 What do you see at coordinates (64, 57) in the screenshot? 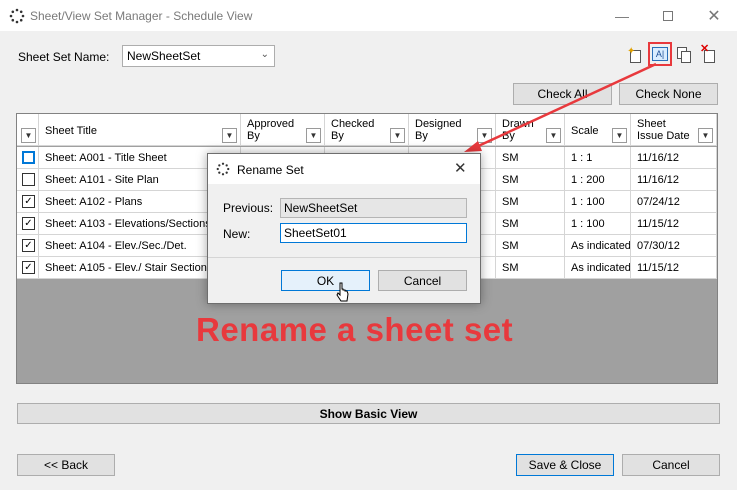
I see `sheet-set-name-label: Sheet Set Name:` at bounding box center [64, 57].